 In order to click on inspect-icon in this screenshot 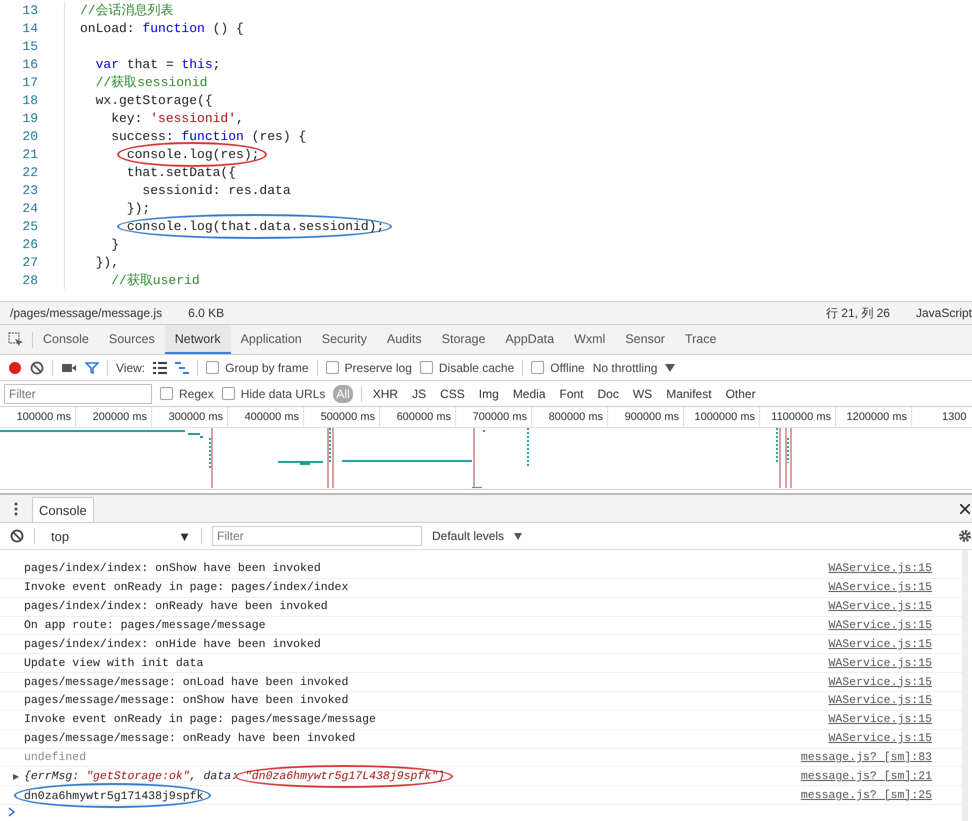, I will do `click(16, 340)`.